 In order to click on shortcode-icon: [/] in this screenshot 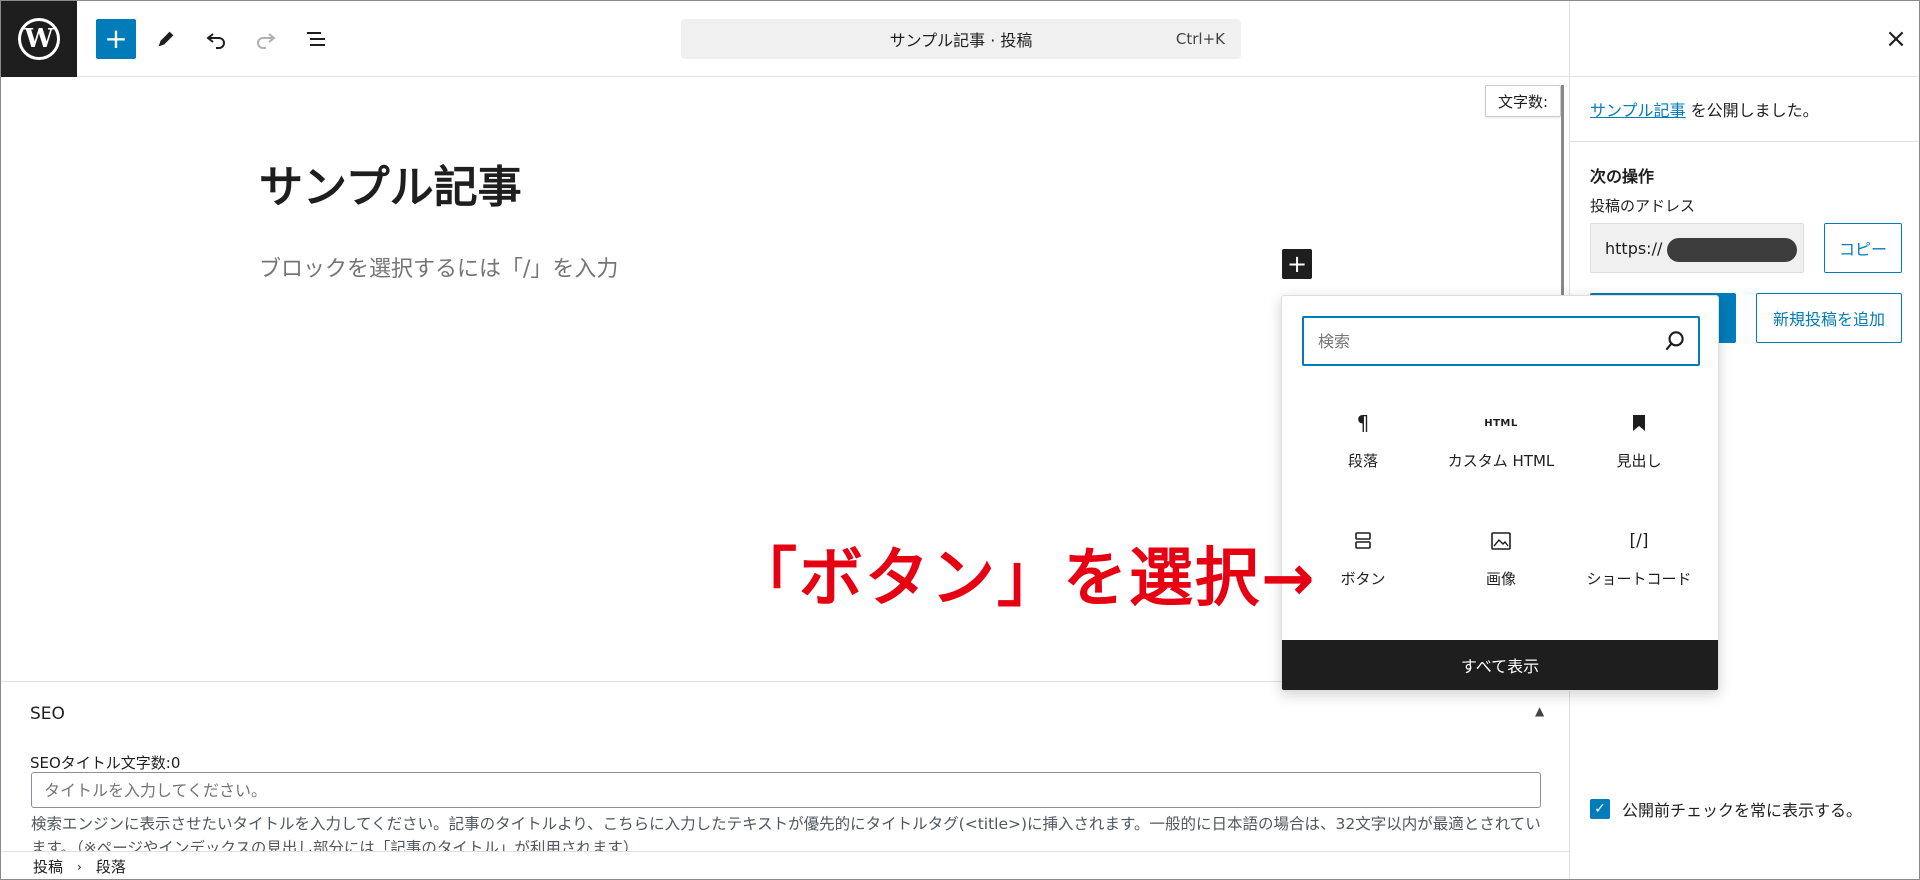, I will do `click(1639, 541)`.